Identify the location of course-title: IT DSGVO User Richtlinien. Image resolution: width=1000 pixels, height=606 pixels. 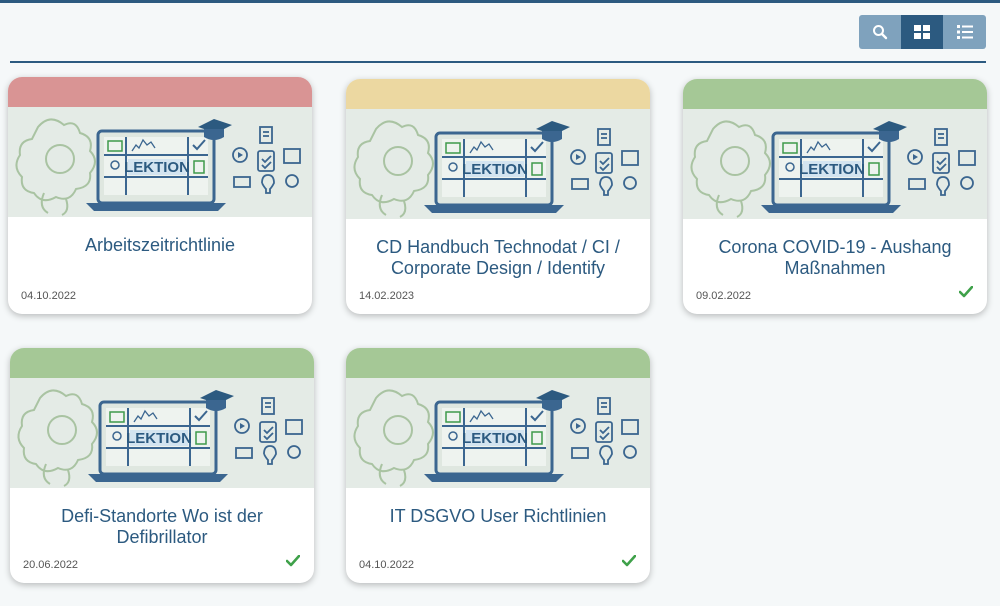
(498, 516).